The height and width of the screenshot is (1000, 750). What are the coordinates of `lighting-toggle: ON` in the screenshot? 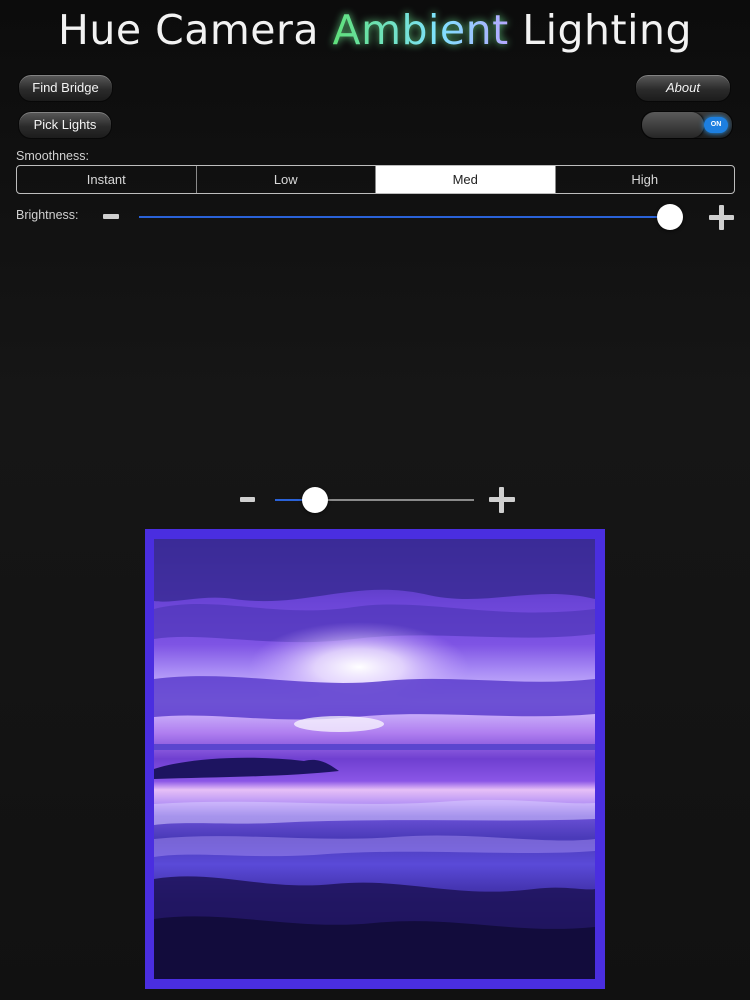 It's located at (687, 125).